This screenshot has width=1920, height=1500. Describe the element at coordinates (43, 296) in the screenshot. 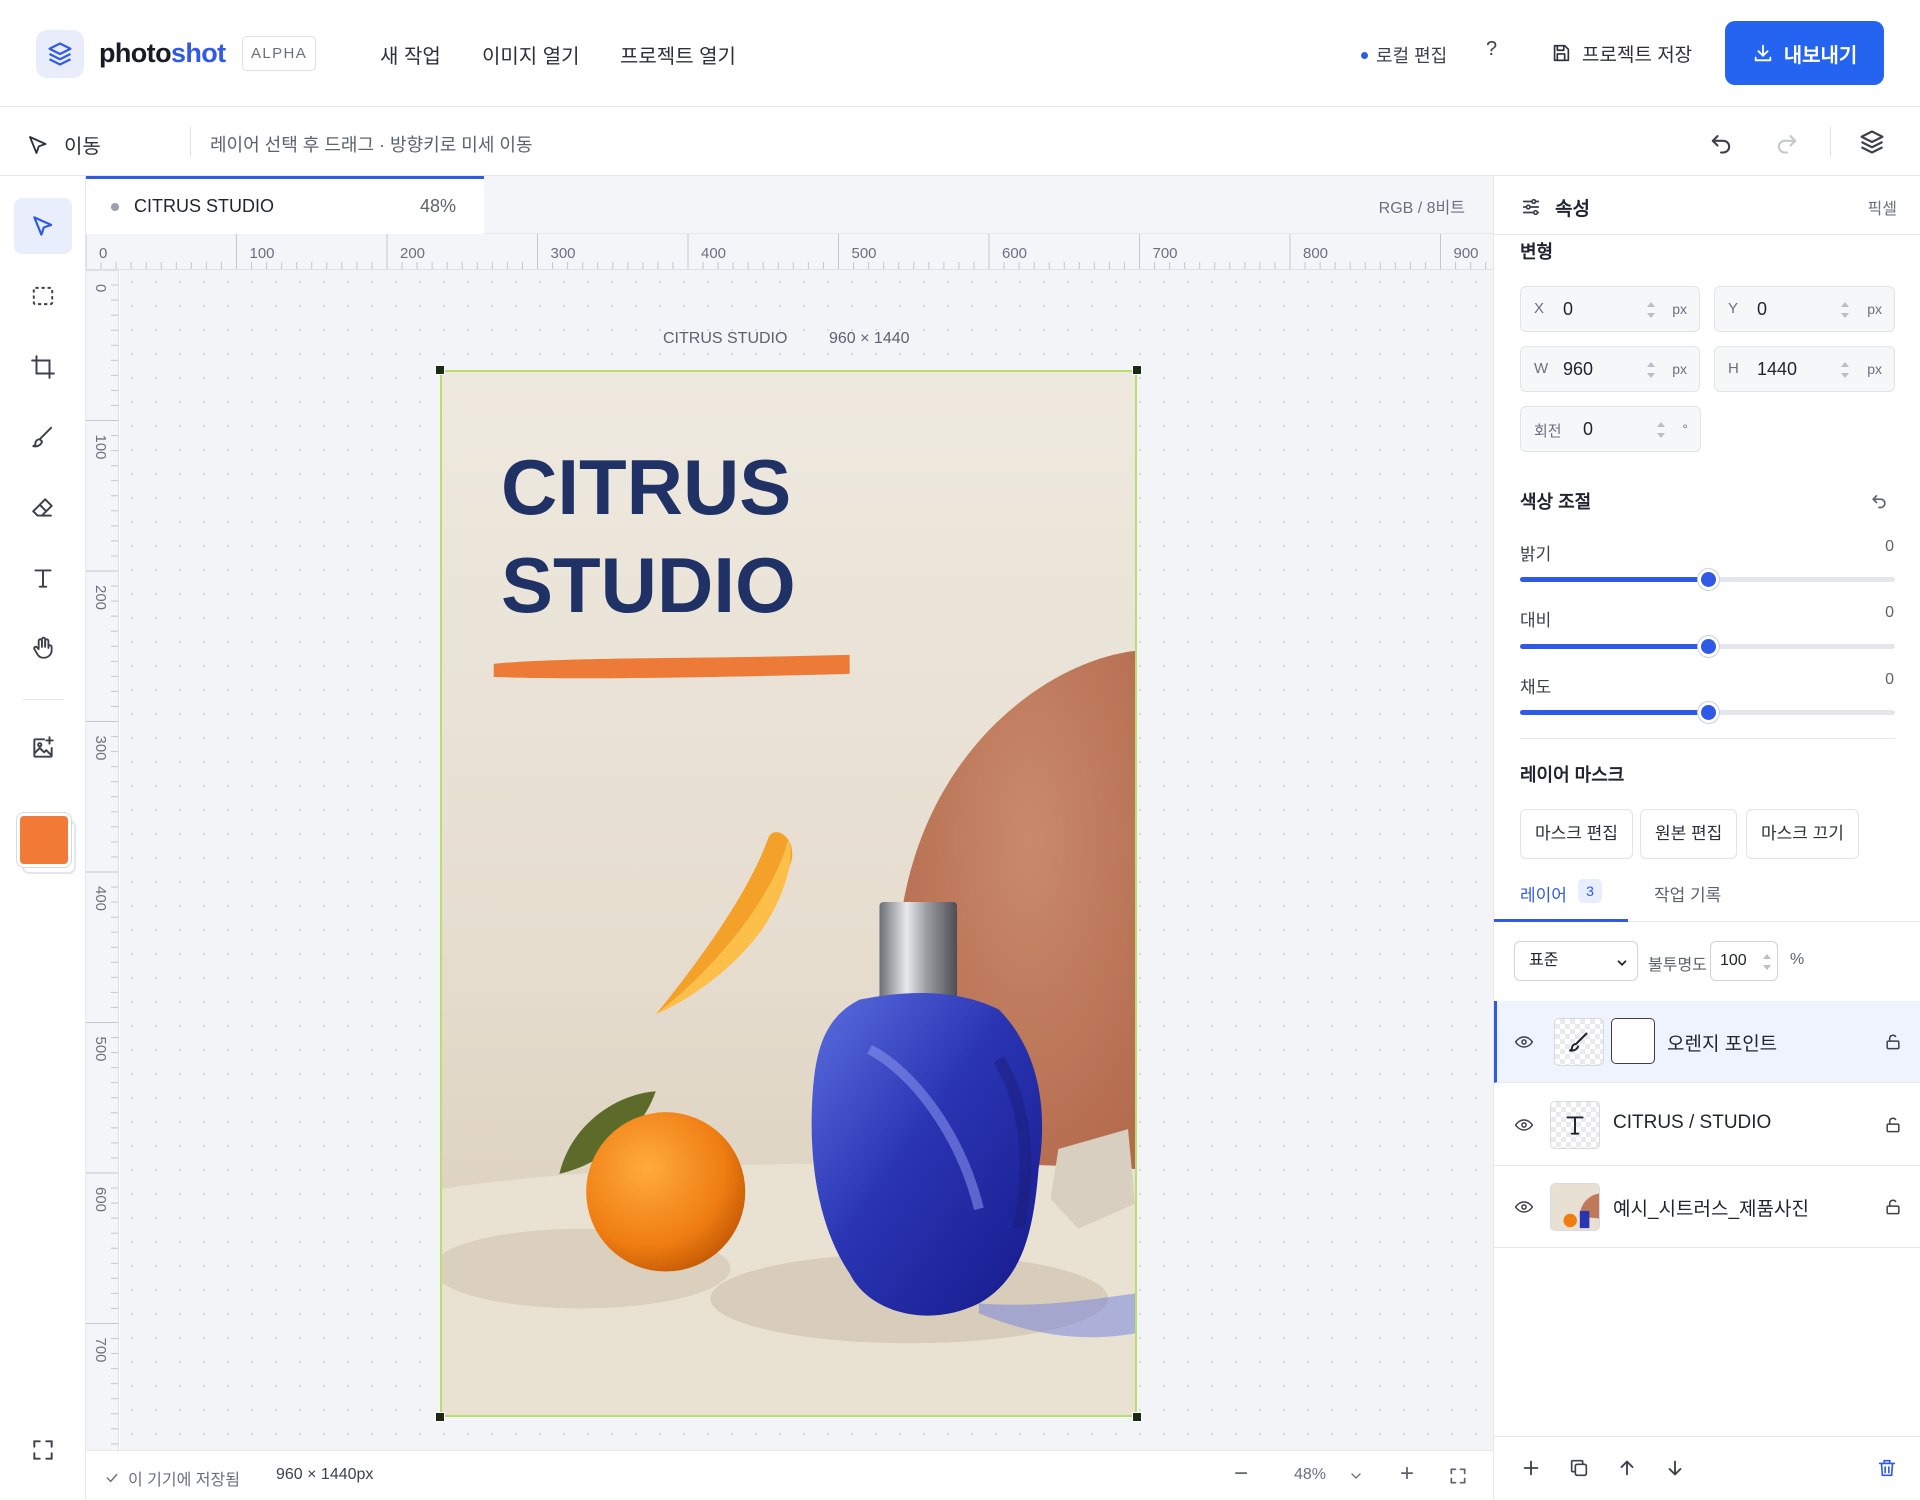

I see `marquee-tool-button` at that location.